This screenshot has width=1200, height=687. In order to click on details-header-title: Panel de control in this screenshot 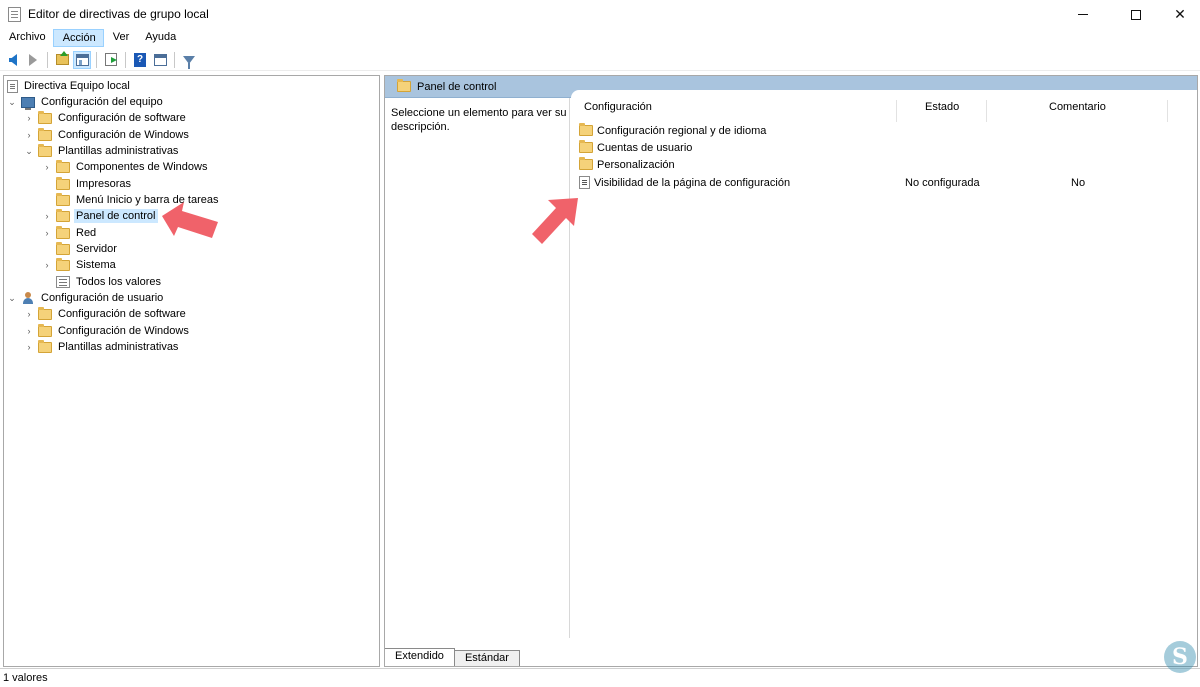, I will do `click(457, 86)`.